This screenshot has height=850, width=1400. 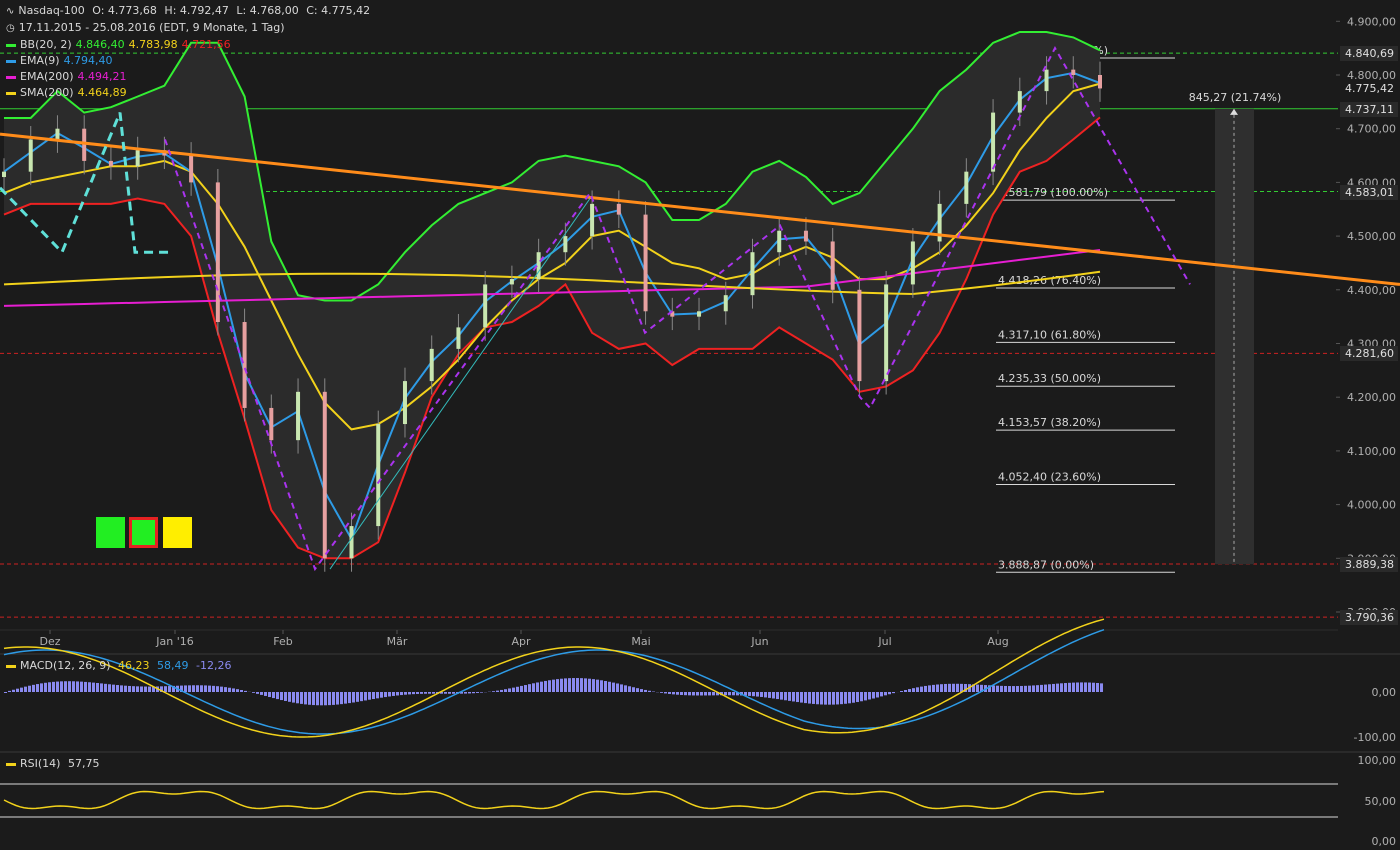 I want to click on price-marker-label: 4.281,60, so click(x=1369, y=354).